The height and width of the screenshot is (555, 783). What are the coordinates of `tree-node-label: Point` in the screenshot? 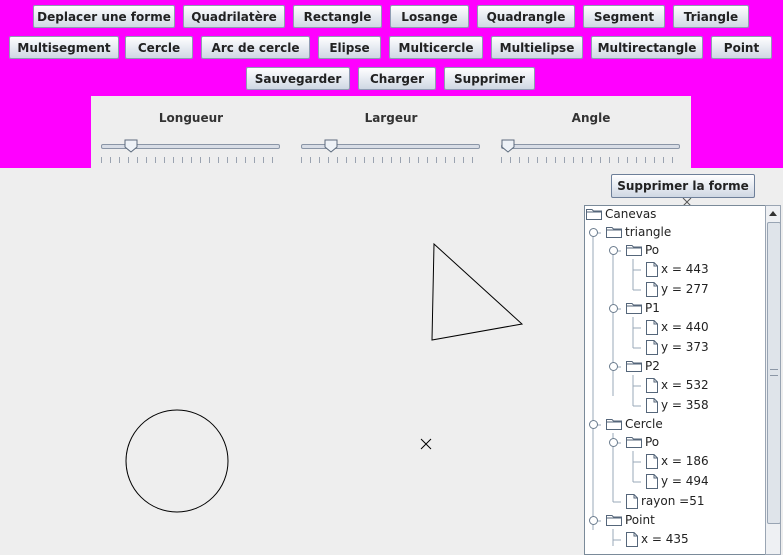 It's located at (640, 520).